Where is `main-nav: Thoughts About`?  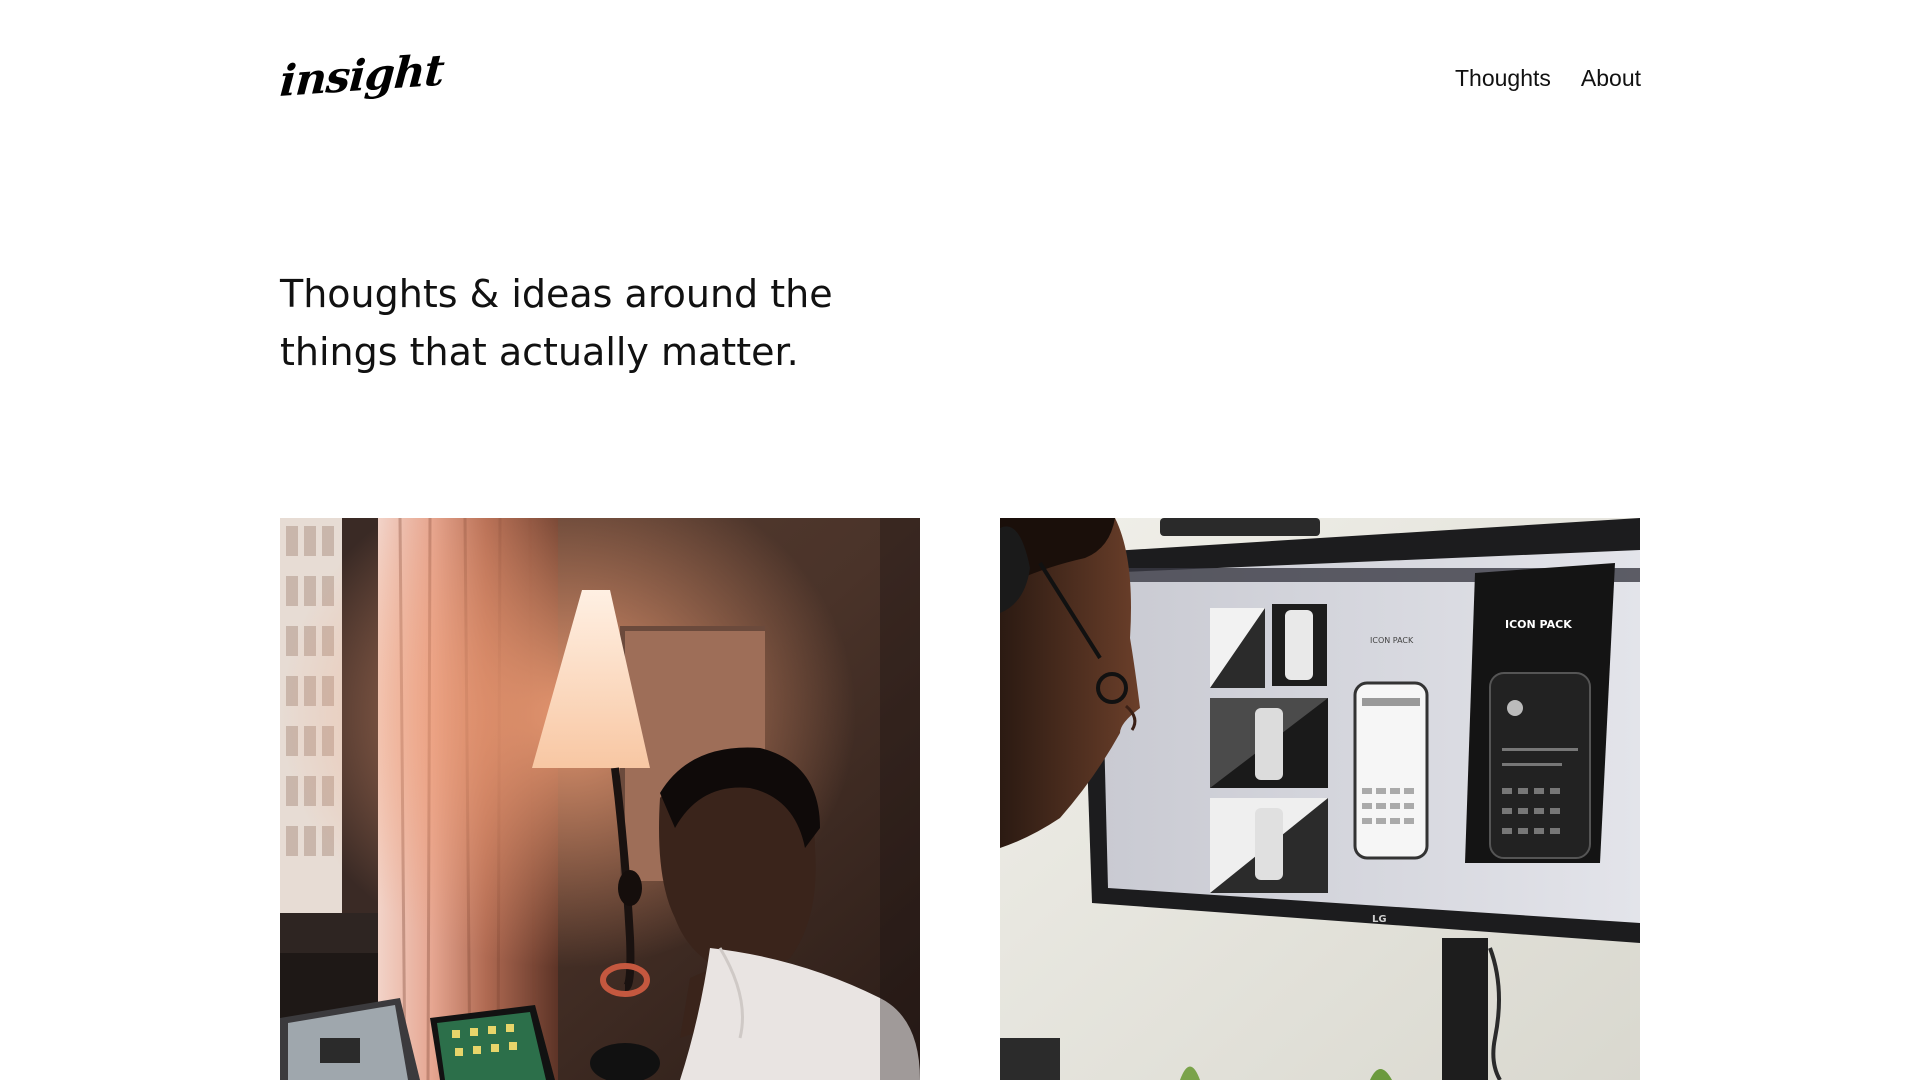 main-nav: Thoughts About is located at coordinates (1548, 78).